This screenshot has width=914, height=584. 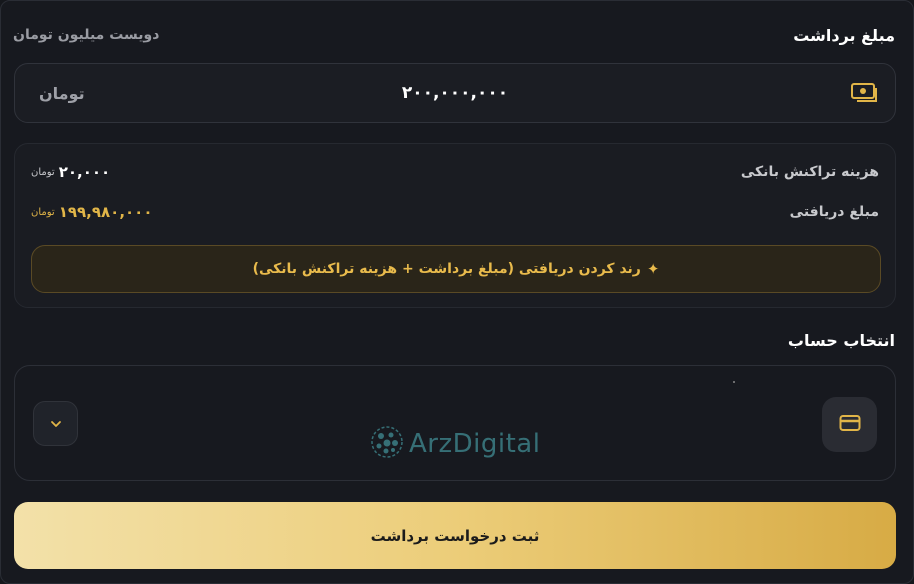 What do you see at coordinates (834, 212) in the screenshot?
I see `received-label: مبلغ دریافتی` at bounding box center [834, 212].